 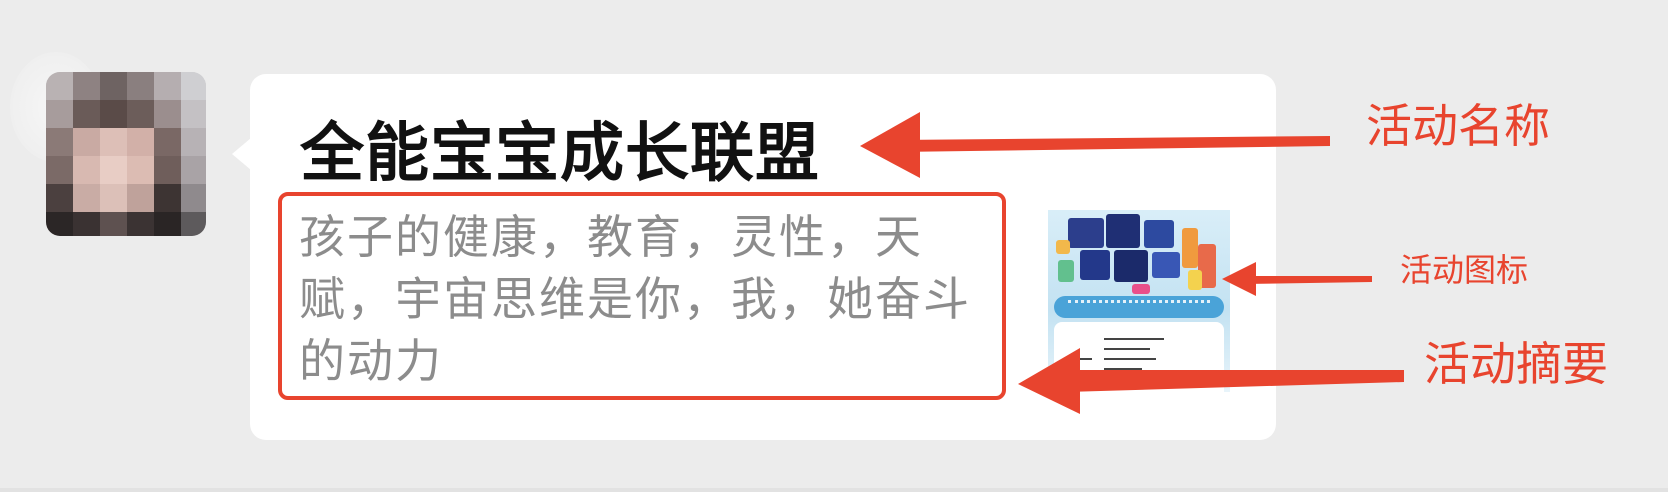 I want to click on annotation-activity-name: 活动名称, so click(x=1458, y=126).